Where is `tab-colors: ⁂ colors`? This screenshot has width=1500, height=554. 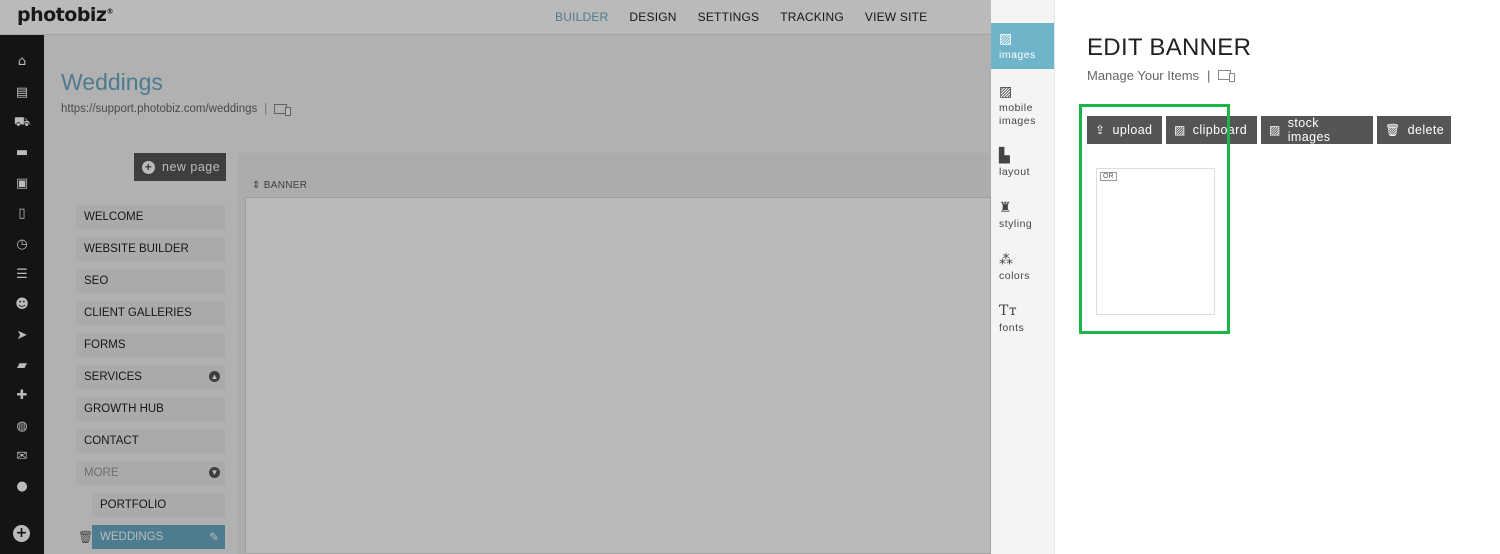 tab-colors: ⁂ colors is located at coordinates (1022, 268).